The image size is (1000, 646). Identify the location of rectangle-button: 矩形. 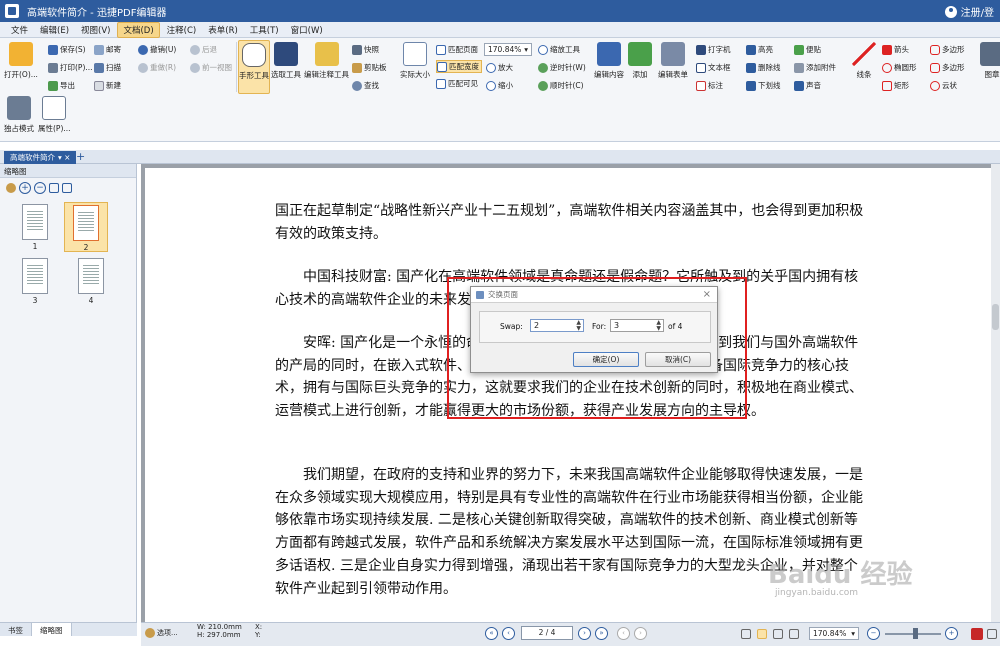
(895, 85).